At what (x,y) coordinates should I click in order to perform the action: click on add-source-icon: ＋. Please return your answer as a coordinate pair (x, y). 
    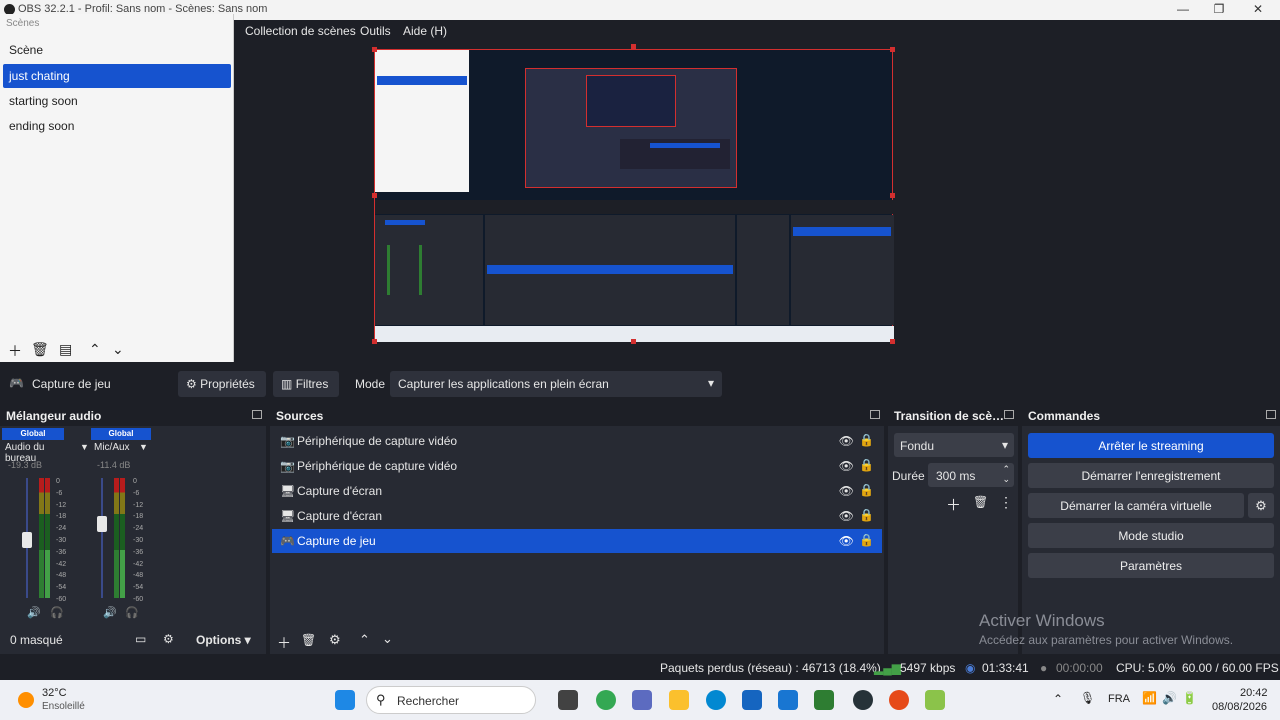
    Looking at the image, I should click on (284, 643).